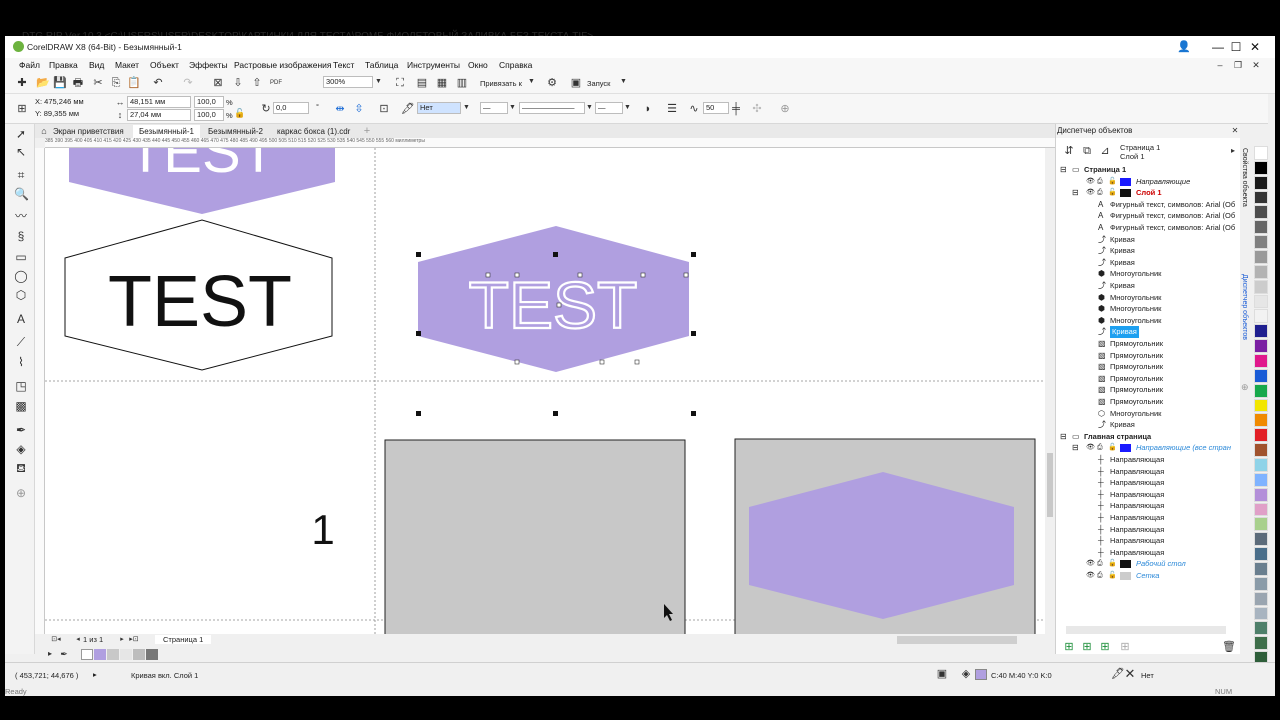  What do you see at coordinates (1075, 448) in the screenshot?
I see `expand-toggle-icon: ⊟` at bounding box center [1075, 448].